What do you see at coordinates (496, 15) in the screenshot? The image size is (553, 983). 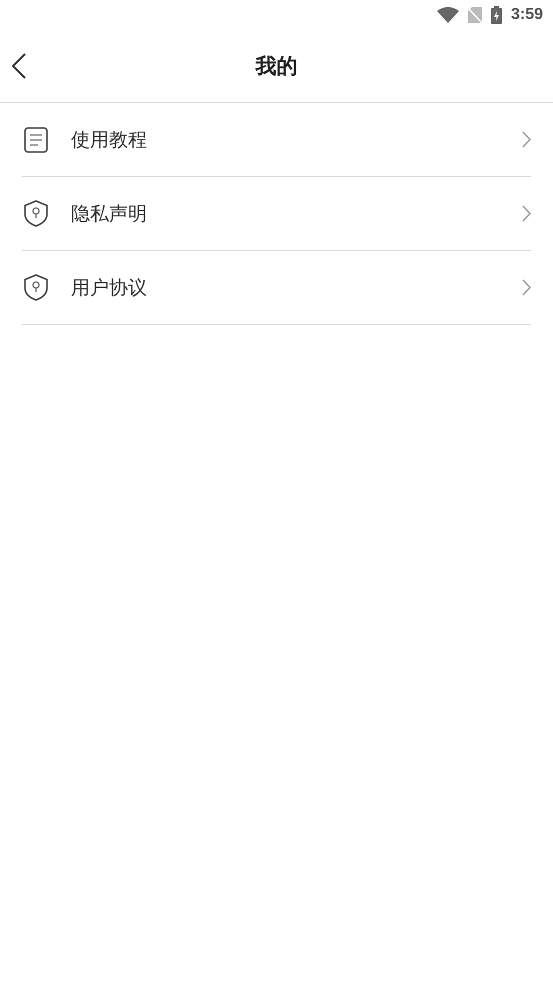 I see `battery-icon` at bounding box center [496, 15].